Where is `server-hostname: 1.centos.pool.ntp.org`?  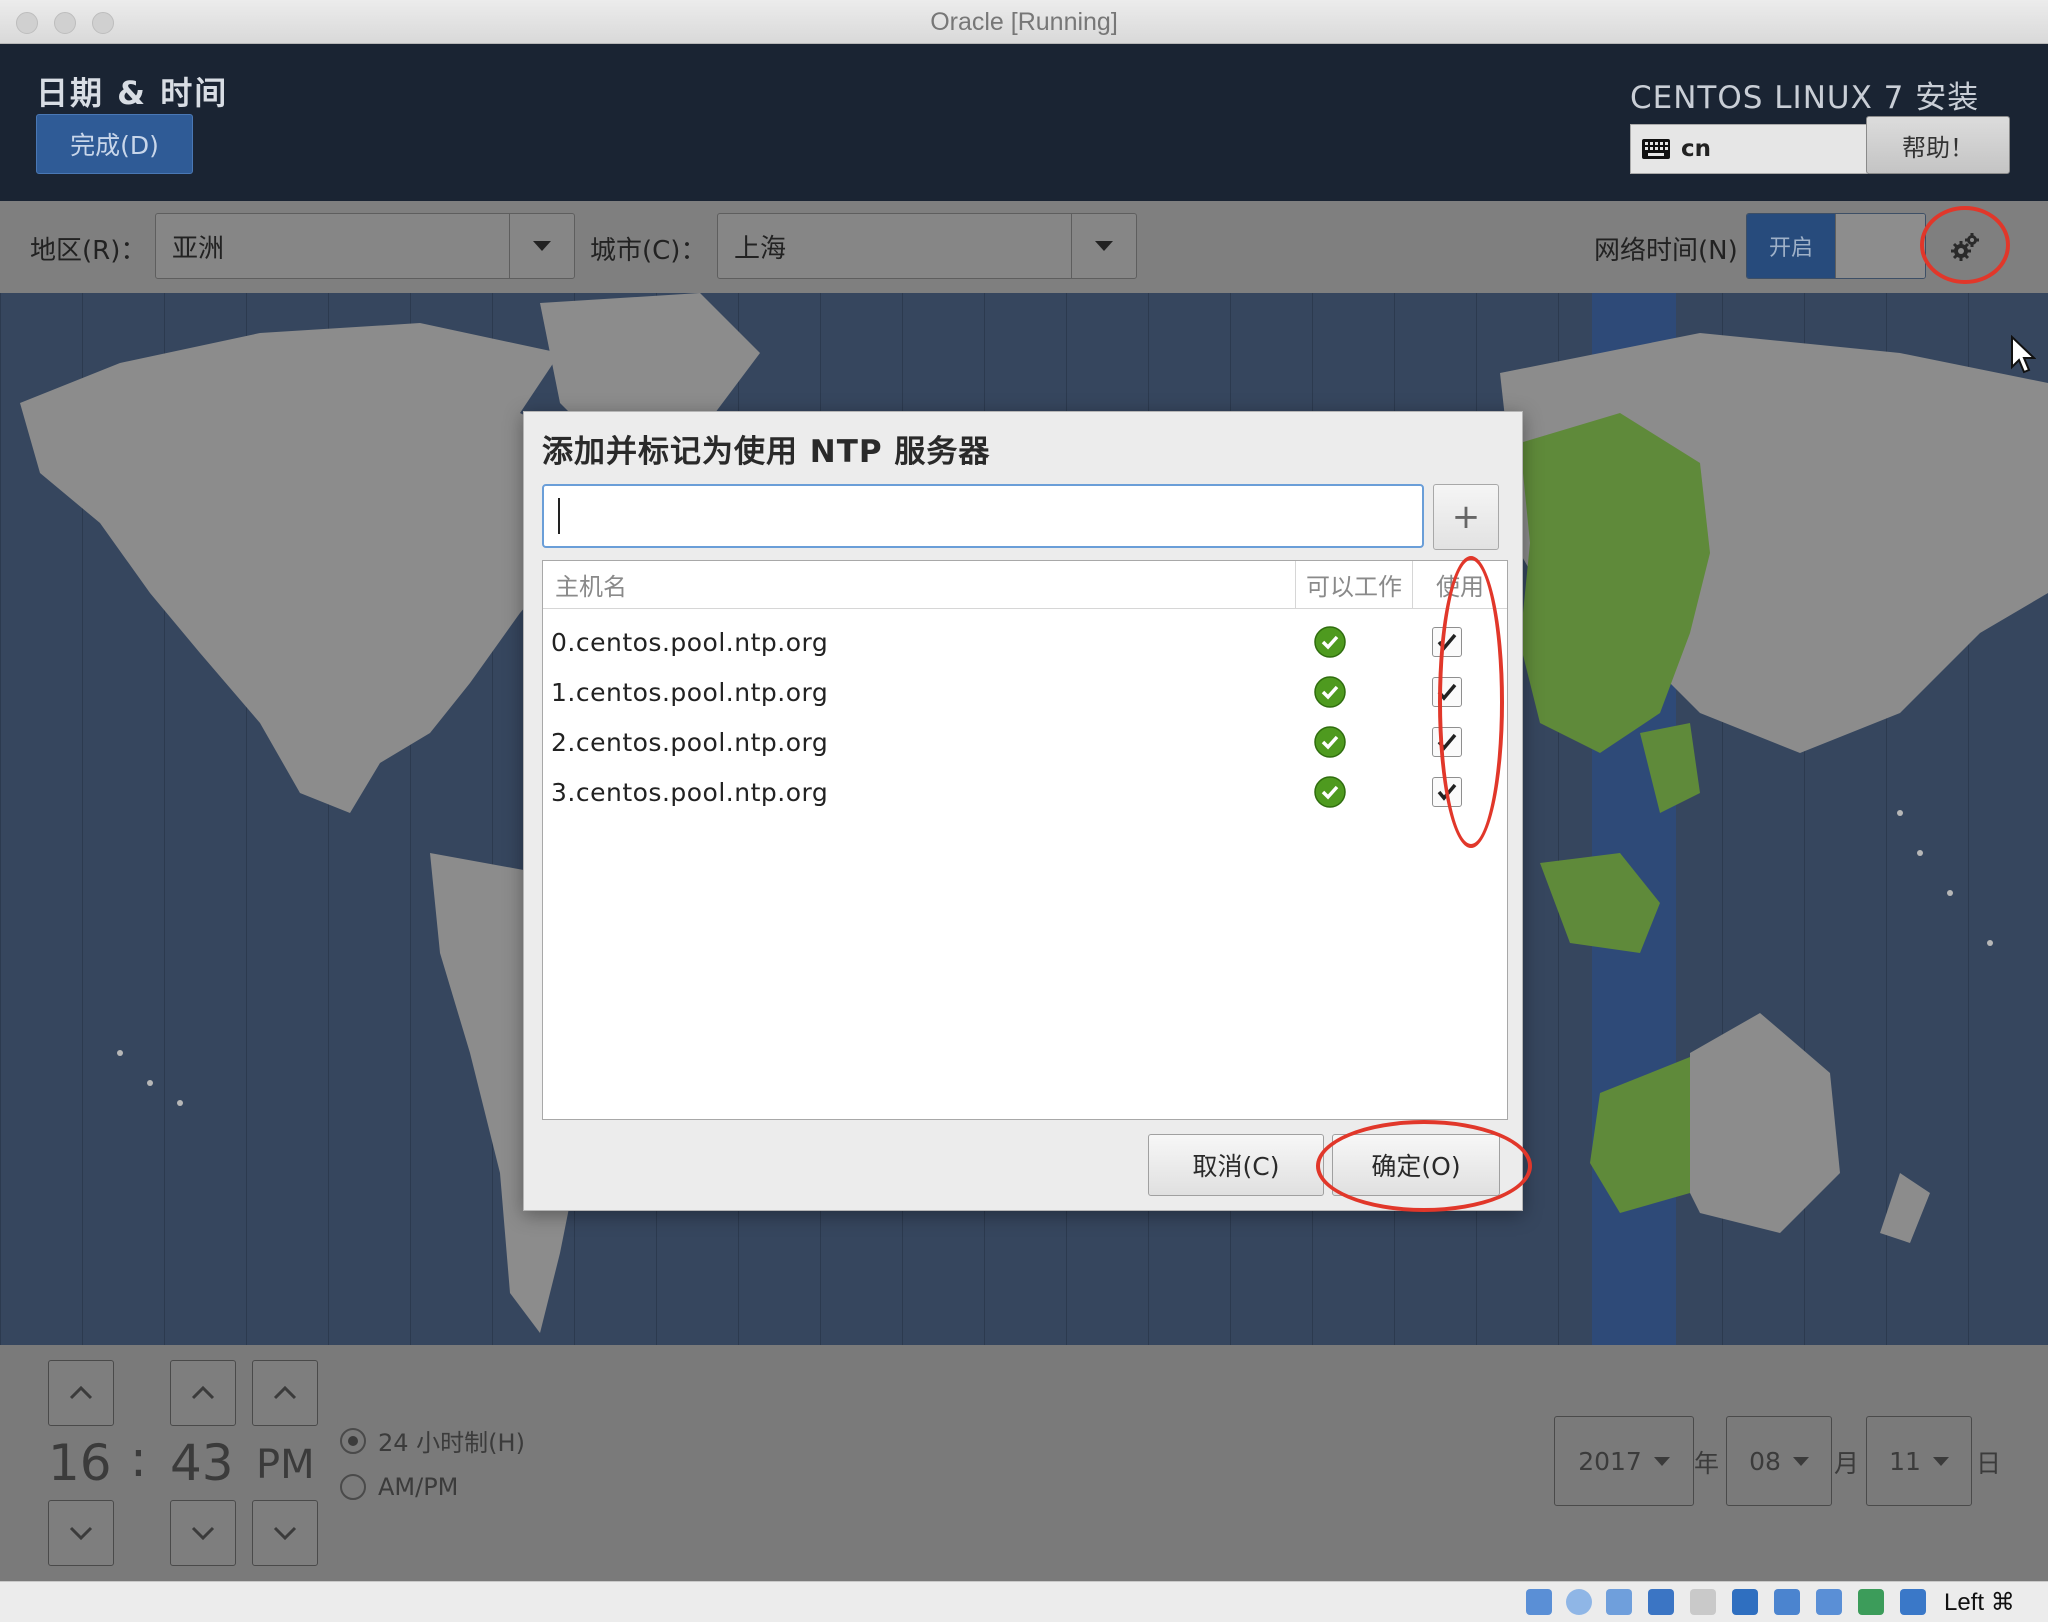 server-hostname: 1.centos.pool.ntp.org is located at coordinates (690, 692).